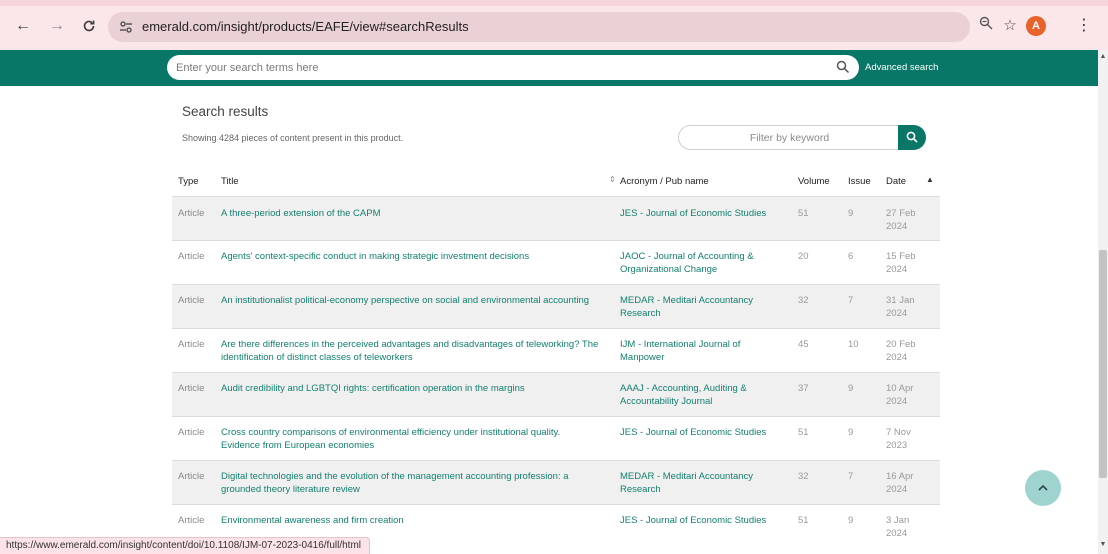 This screenshot has height=554, width=1108. Describe the element at coordinates (789, 137) in the screenshot. I see `filter-keyword-input` at that location.